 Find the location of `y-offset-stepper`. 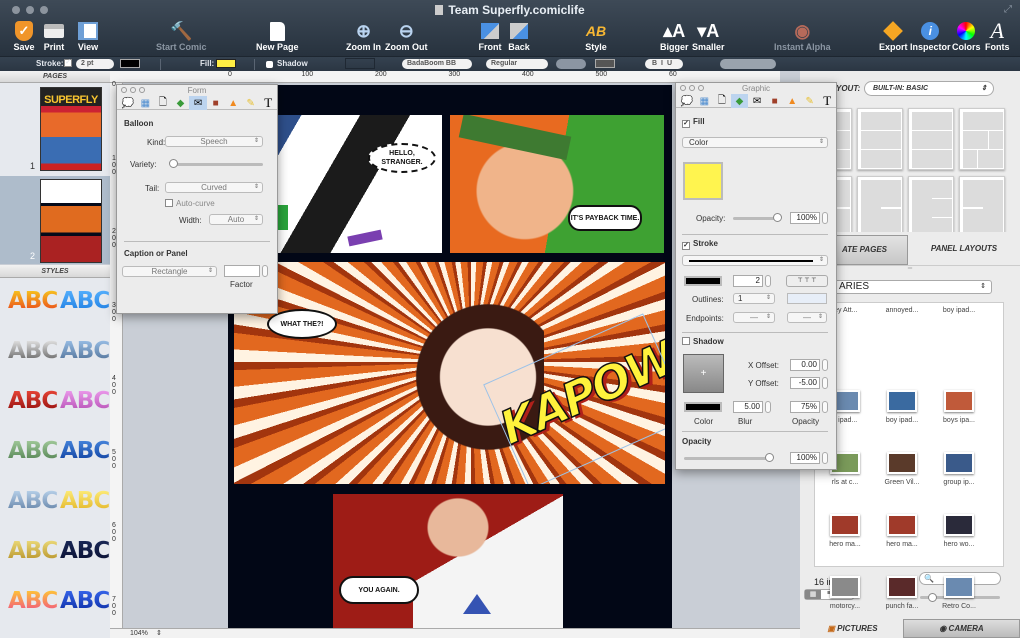

y-offset-stepper is located at coordinates (825, 383).